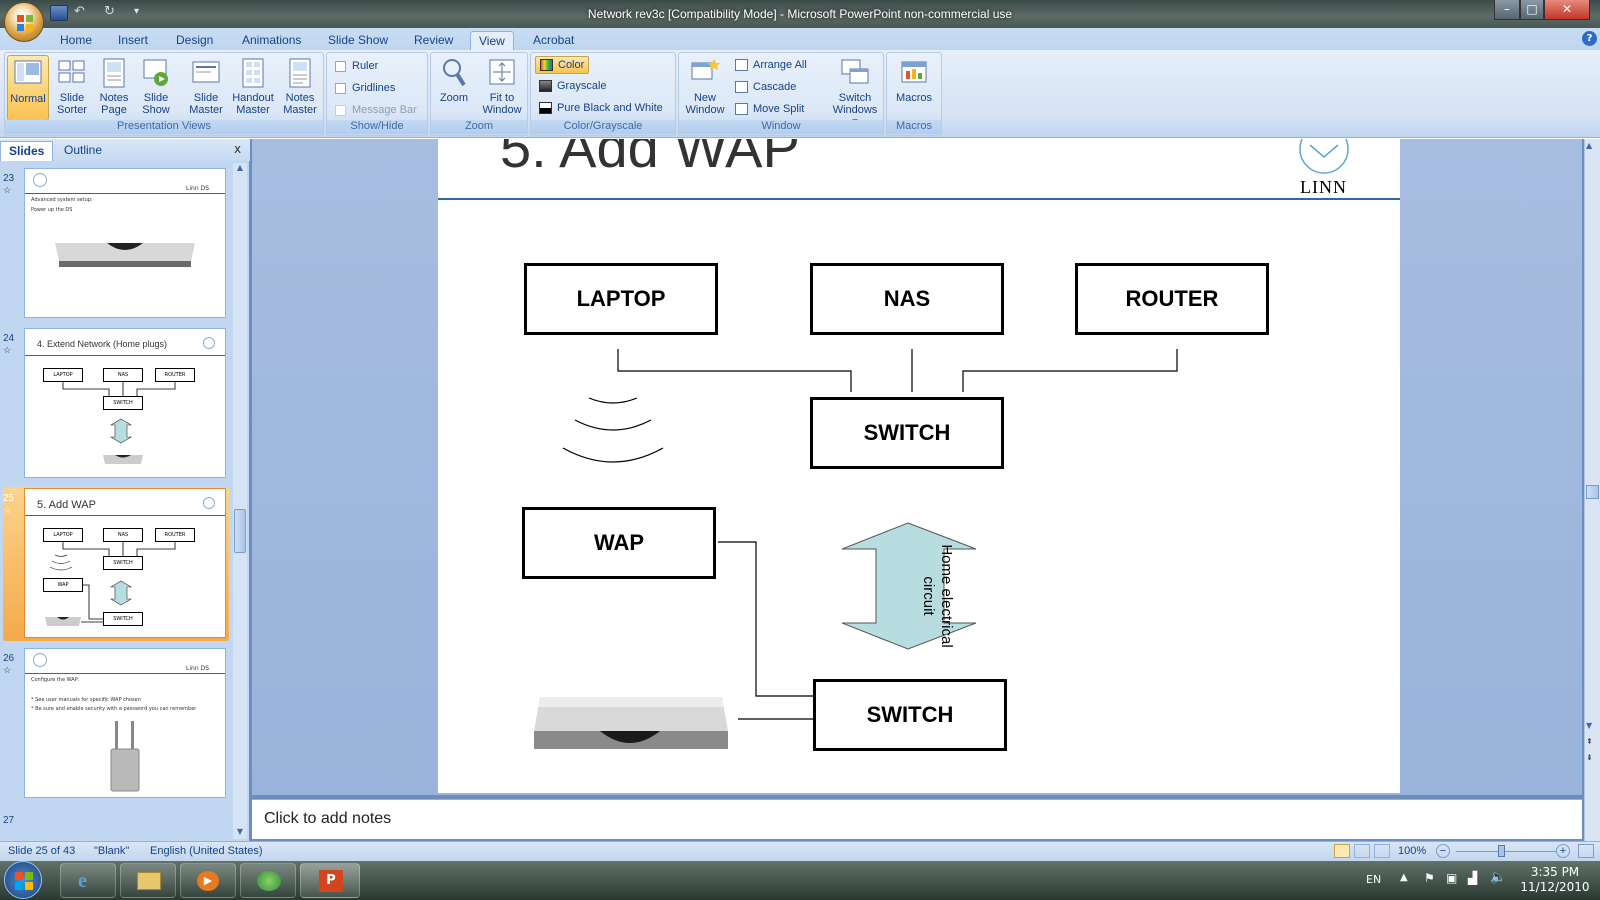 The width and height of the screenshot is (1600, 900). Describe the element at coordinates (433, 40) in the screenshot. I see `tab-review: Review` at that location.